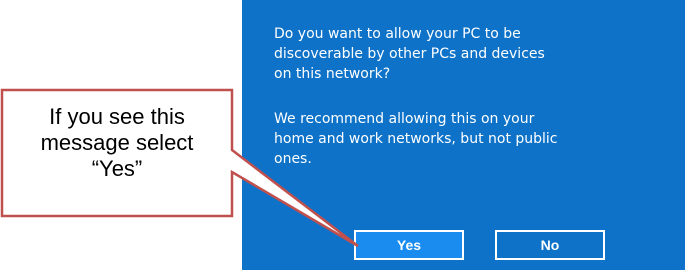 The height and width of the screenshot is (270, 685). I want to click on callout-text: If you see this message select “Yes”, so click(117, 142).